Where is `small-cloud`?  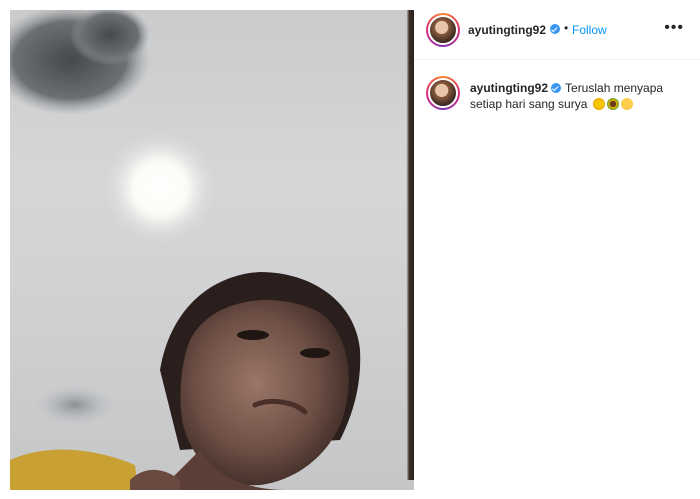 small-cloud is located at coordinates (75, 405).